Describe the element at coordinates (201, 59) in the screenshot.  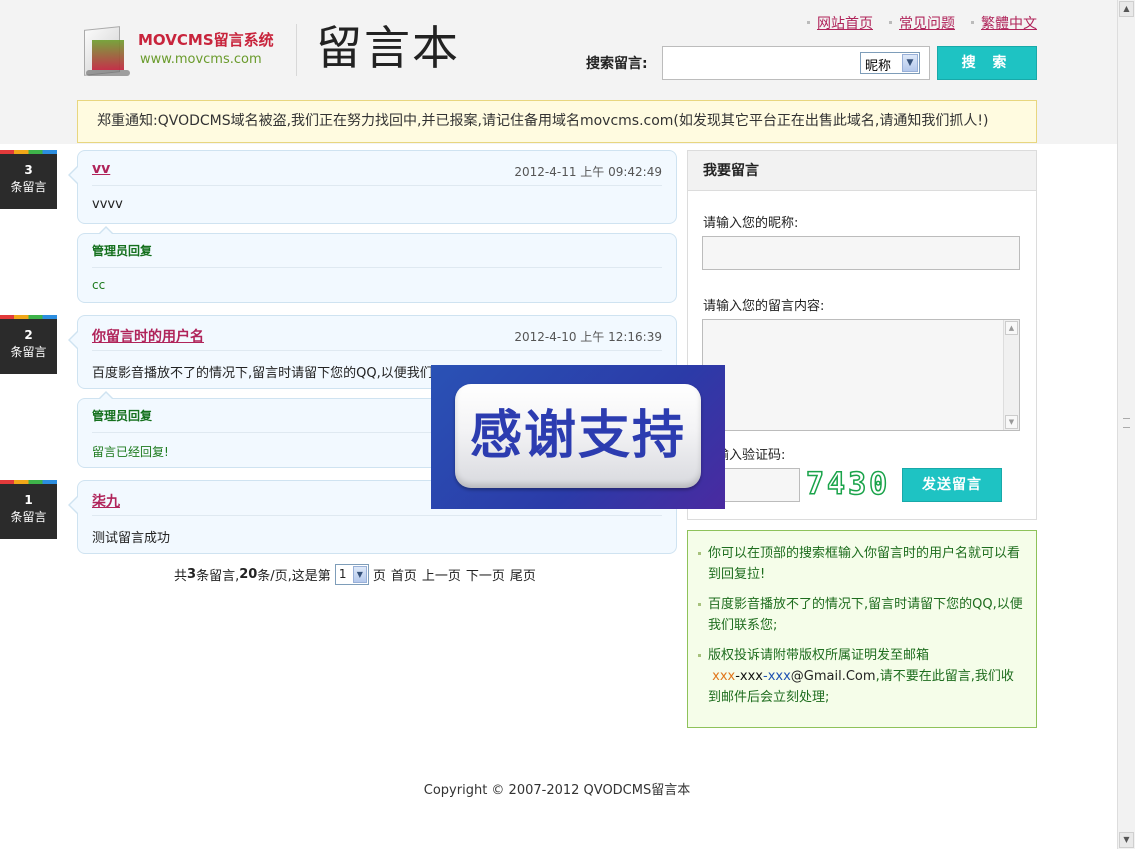
I see `logo-url: www.movcms.com` at that location.